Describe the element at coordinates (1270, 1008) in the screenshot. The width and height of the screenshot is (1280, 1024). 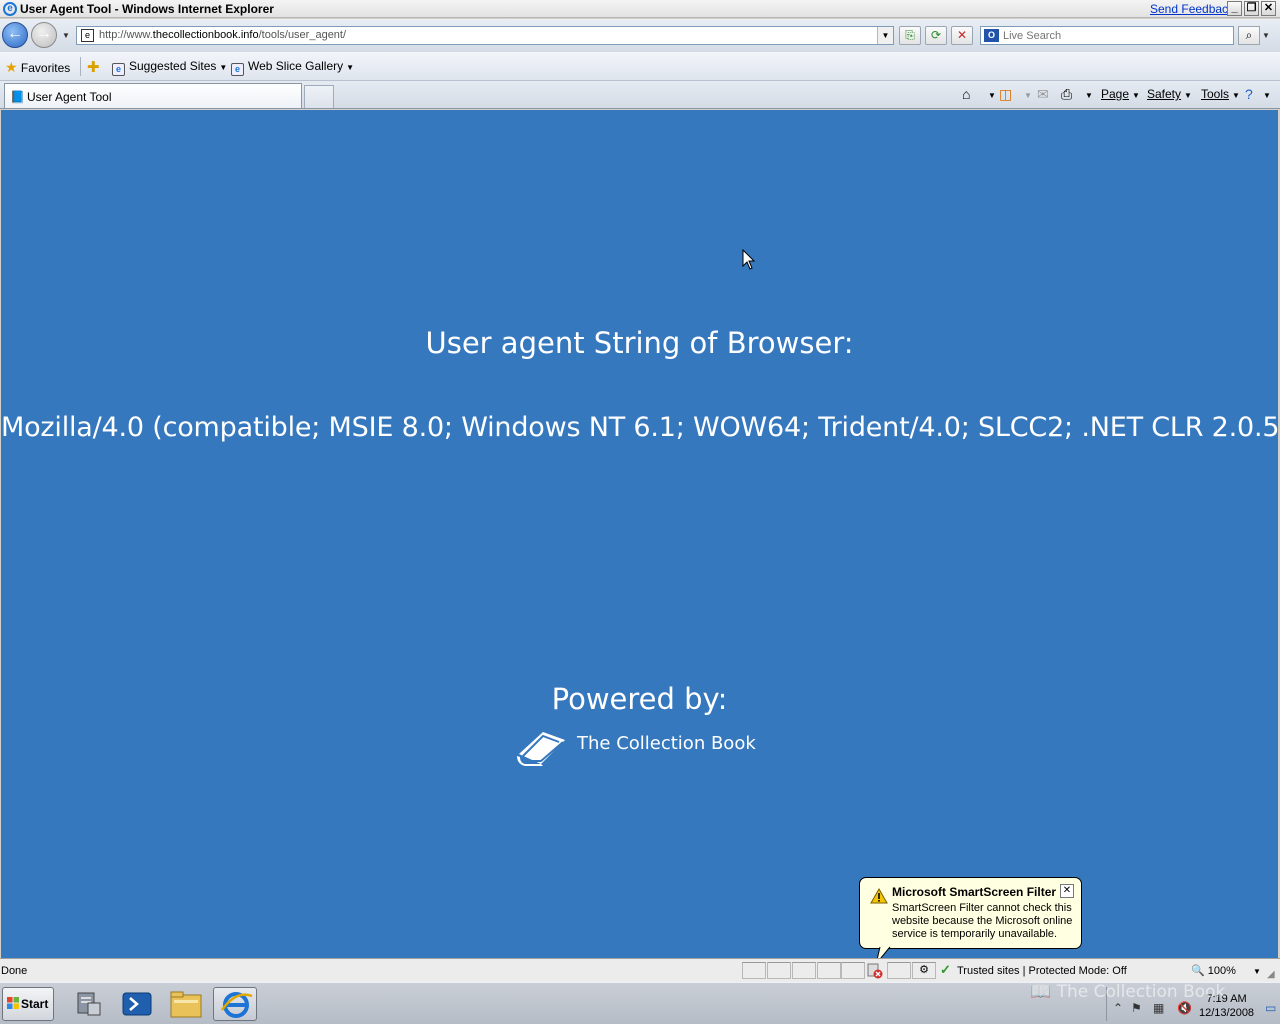
I see `show-desktop-icon: ▭` at that location.